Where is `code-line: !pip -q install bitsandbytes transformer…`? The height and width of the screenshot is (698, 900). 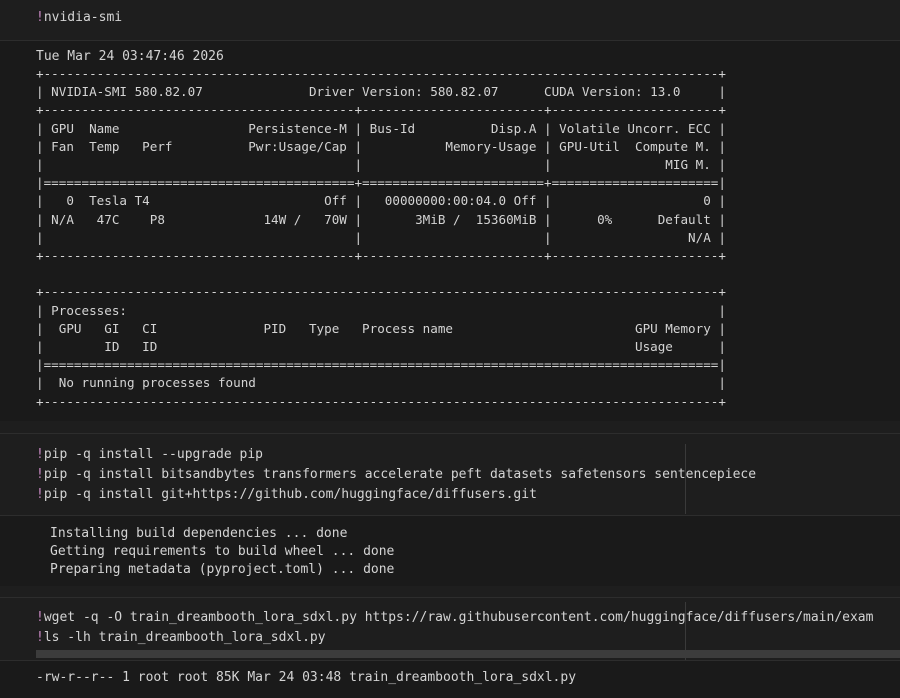
code-line: !pip -q install bitsandbytes transformer… is located at coordinates (396, 475).